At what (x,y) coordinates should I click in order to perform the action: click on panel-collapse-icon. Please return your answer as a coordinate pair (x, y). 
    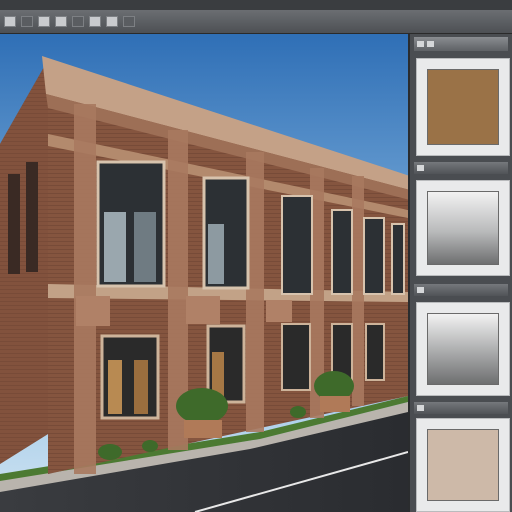
    Looking at the image, I should click on (430, 44).